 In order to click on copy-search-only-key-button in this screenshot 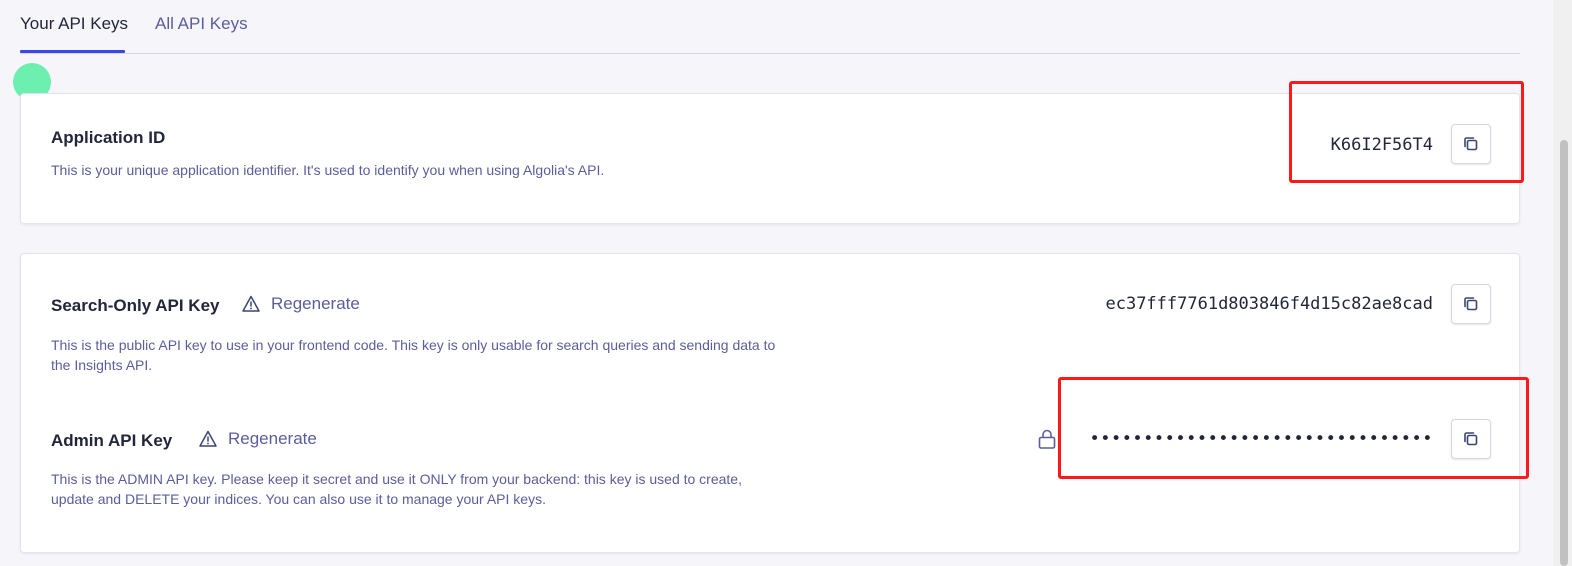, I will do `click(1471, 304)`.